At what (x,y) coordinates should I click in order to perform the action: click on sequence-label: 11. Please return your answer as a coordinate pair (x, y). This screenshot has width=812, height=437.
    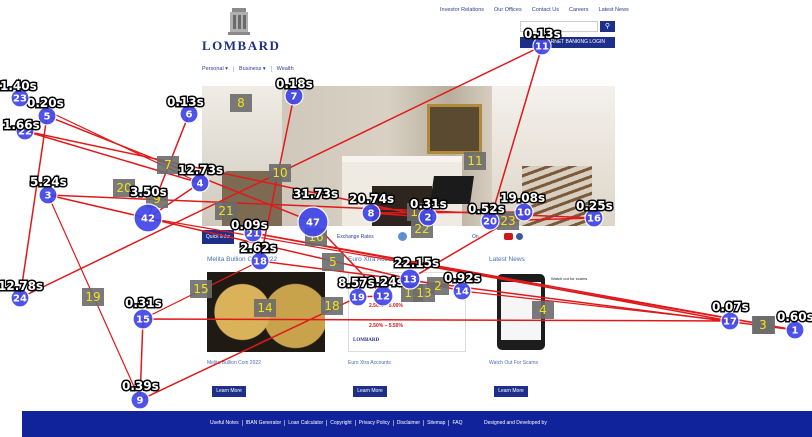
    Looking at the image, I should click on (474, 161).